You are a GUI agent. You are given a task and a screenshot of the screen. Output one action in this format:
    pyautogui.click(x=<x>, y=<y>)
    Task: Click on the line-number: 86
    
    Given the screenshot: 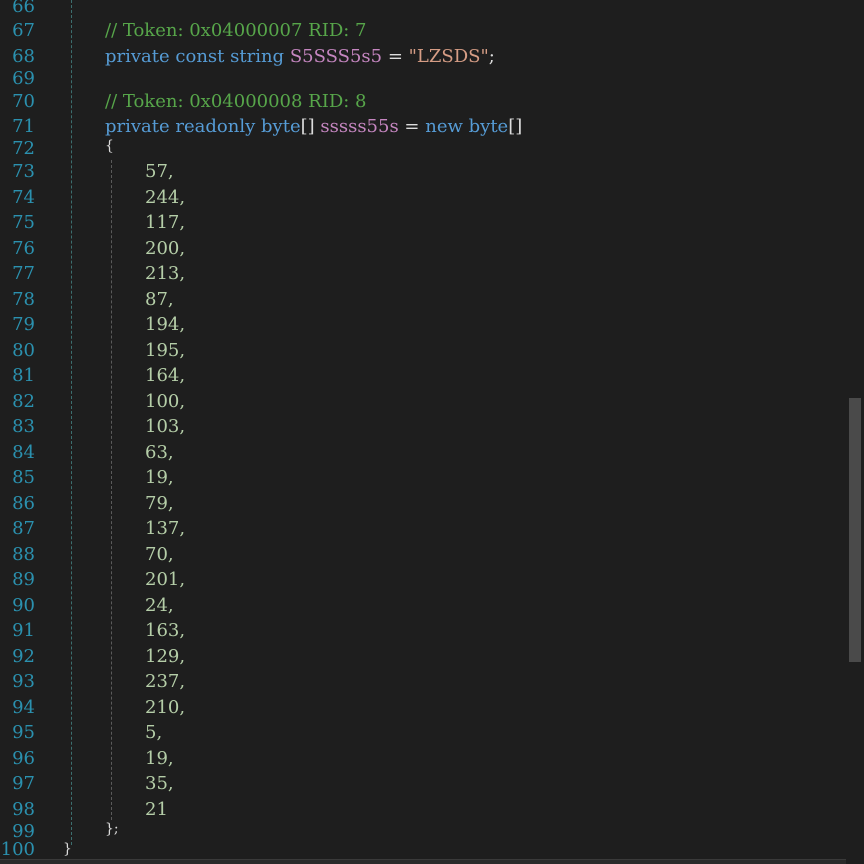 What is the action you would take?
    pyautogui.click(x=23, y=503)
    